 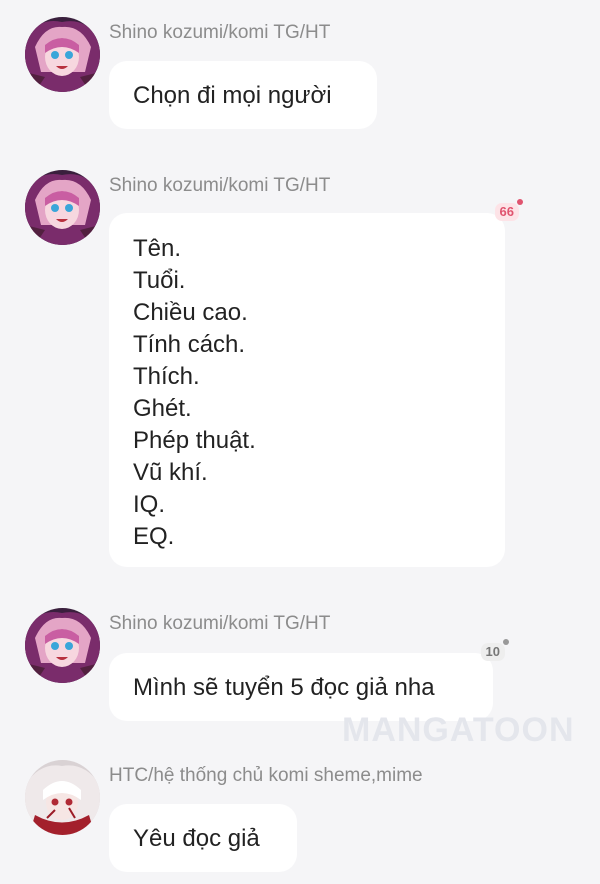 I want to click on comment-count-badge: 10, so click(x=494, y=650).